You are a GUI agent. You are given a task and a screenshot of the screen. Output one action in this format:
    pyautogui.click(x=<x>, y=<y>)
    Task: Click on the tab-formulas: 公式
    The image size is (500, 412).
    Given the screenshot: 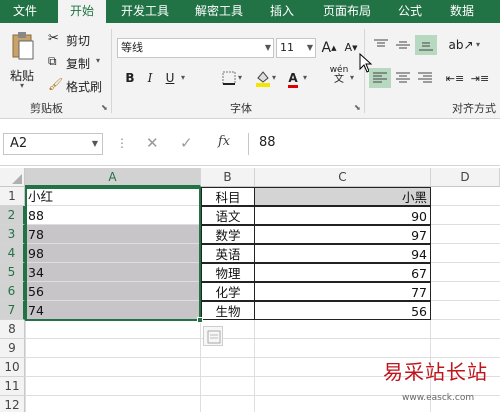 What is the action you would take?
    pyautogui.click(x=410, y=11)
    